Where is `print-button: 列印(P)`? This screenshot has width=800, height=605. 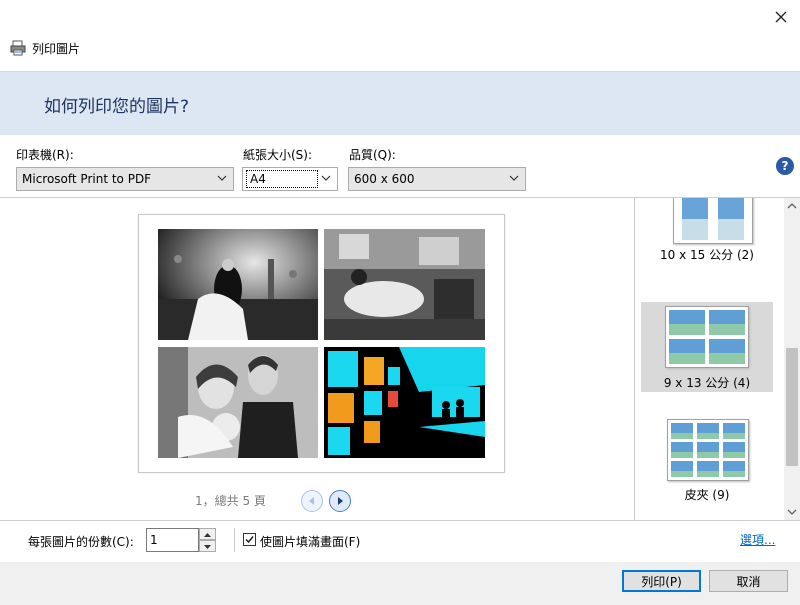 print-button: 列印(P) is located at coordinates (661, 581).